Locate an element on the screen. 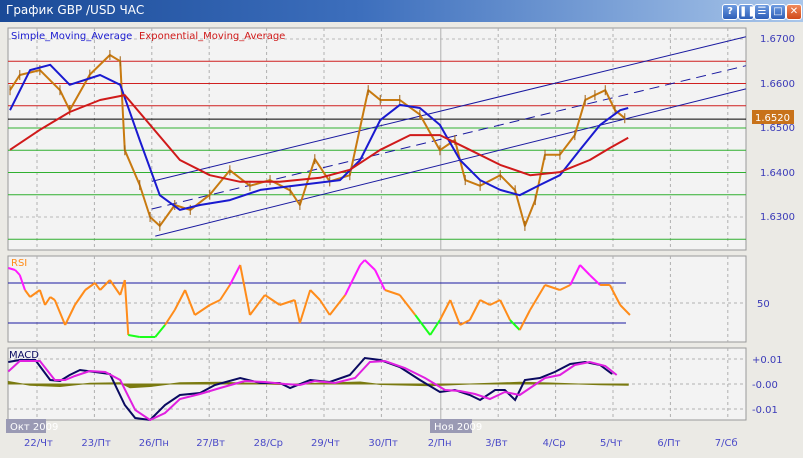 Image resolution: width=803 pixels, height=458 pixels. month-label-oct: Окт 2009 is located at coordinates (34, 427).